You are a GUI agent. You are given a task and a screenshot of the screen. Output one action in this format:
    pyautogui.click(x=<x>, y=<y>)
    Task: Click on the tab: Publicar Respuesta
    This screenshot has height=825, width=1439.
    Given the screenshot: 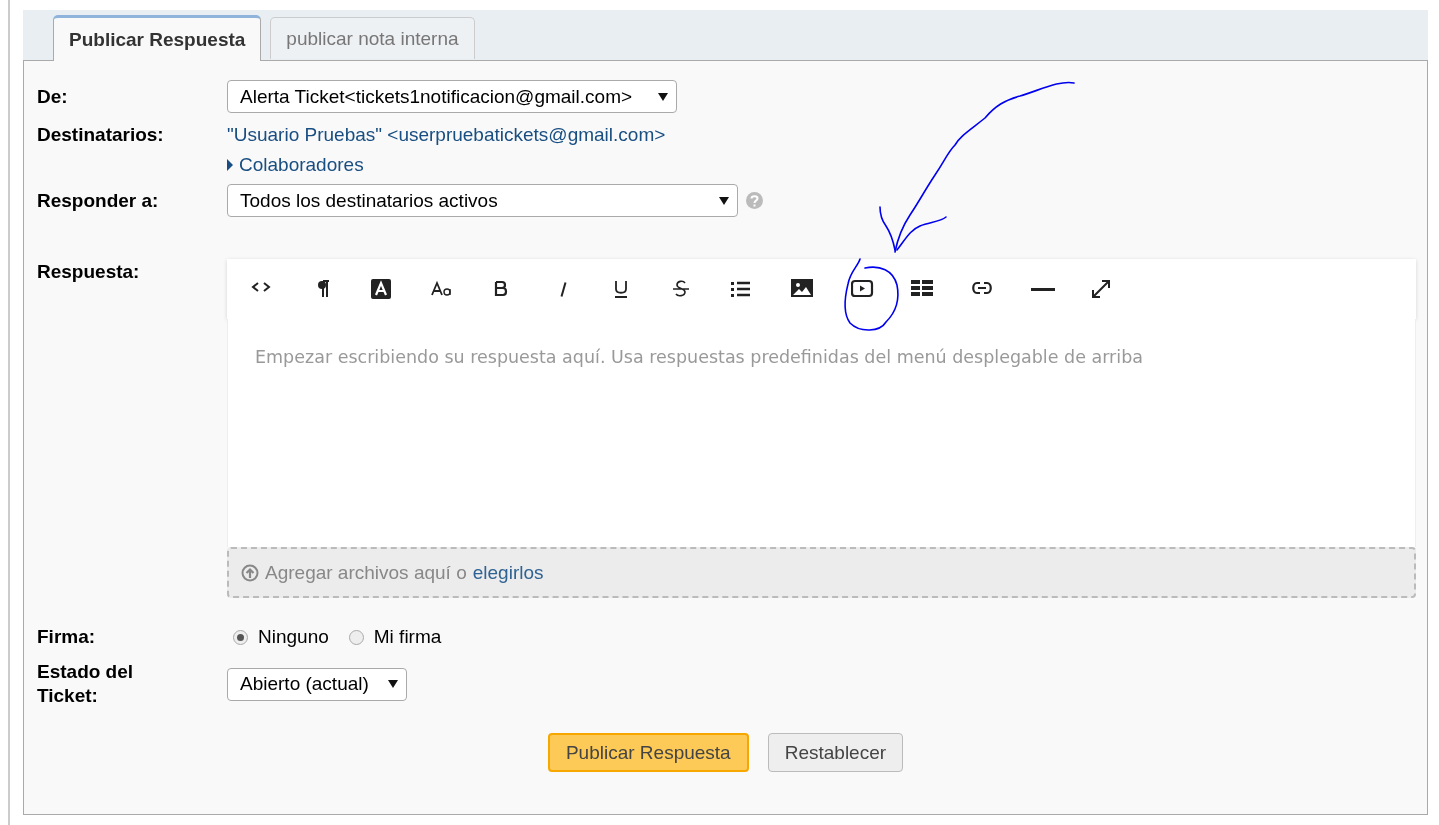 What is the action you would take?
    pyautogui.click(x=157, y=38)
    